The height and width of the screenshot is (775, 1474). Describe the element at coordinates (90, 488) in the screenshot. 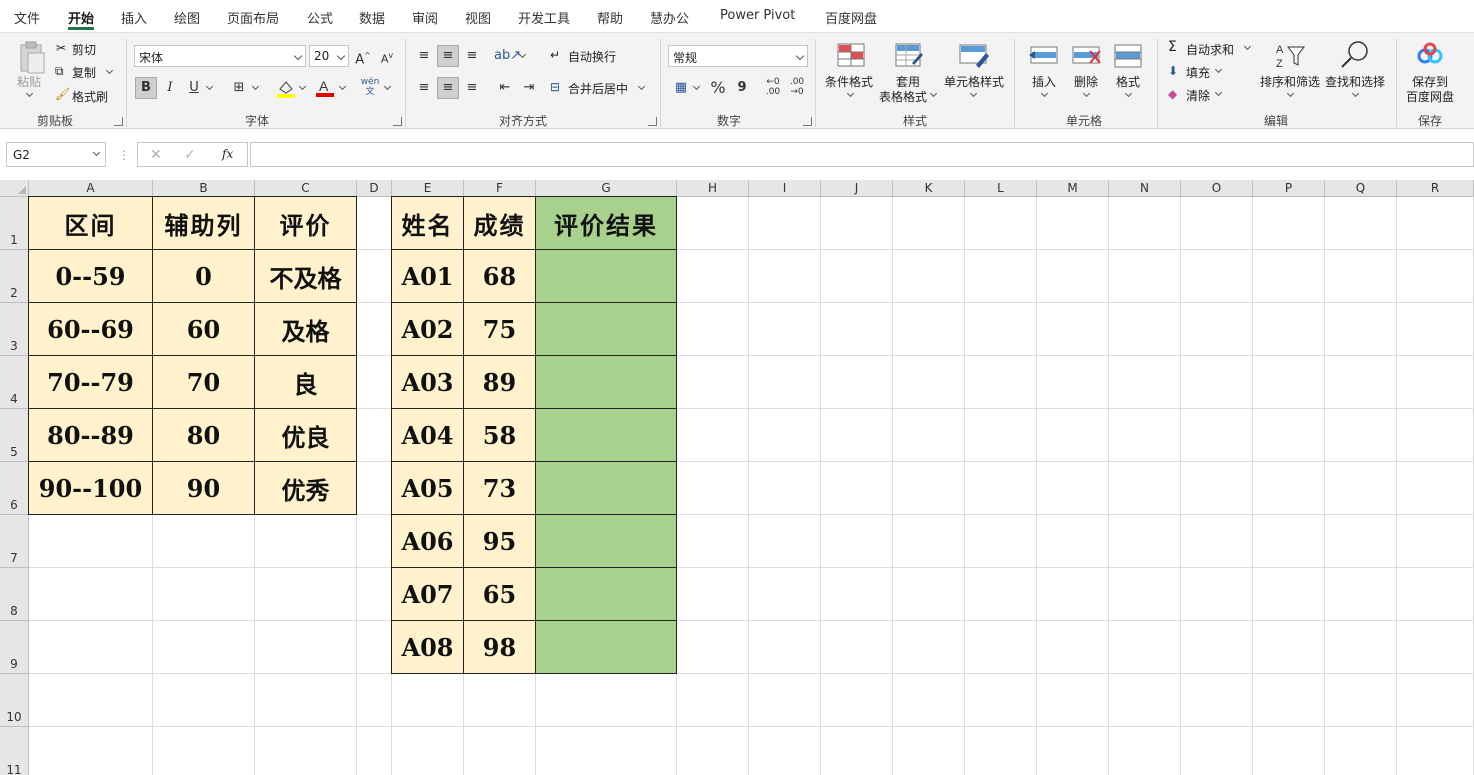

I see `lookup-table-cell: 90--100` at that location.